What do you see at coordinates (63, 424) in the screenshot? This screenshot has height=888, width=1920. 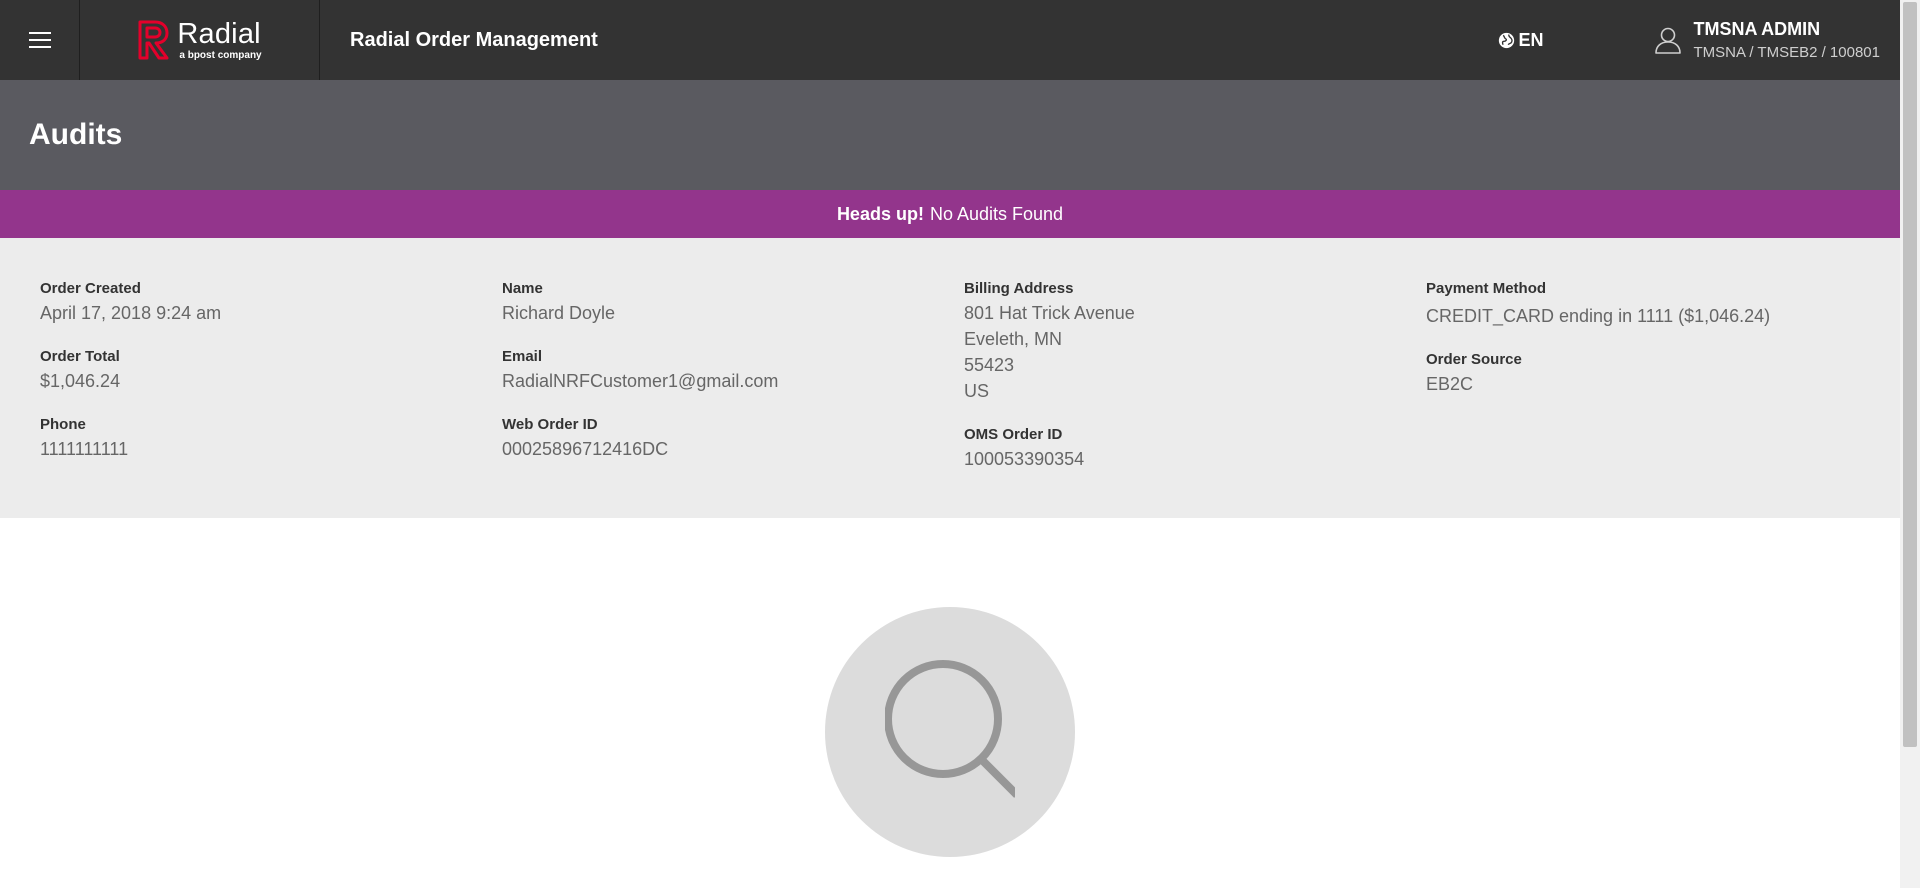 I see `phone-label: Phone` at bounding box center [63, 424].